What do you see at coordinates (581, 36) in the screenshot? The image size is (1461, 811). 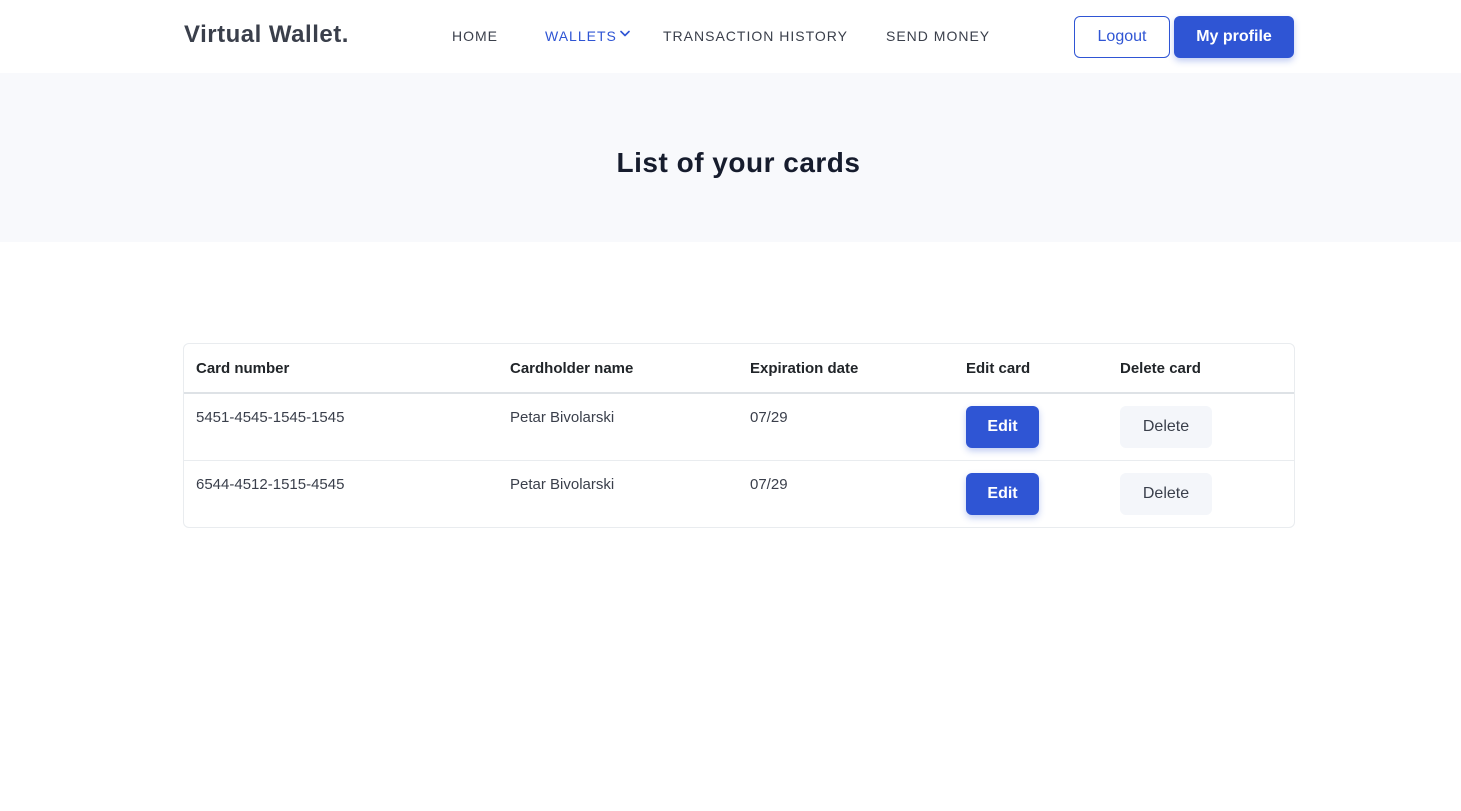 I see `nav-wallets: WALLETS` at bounding box center [581, 36].